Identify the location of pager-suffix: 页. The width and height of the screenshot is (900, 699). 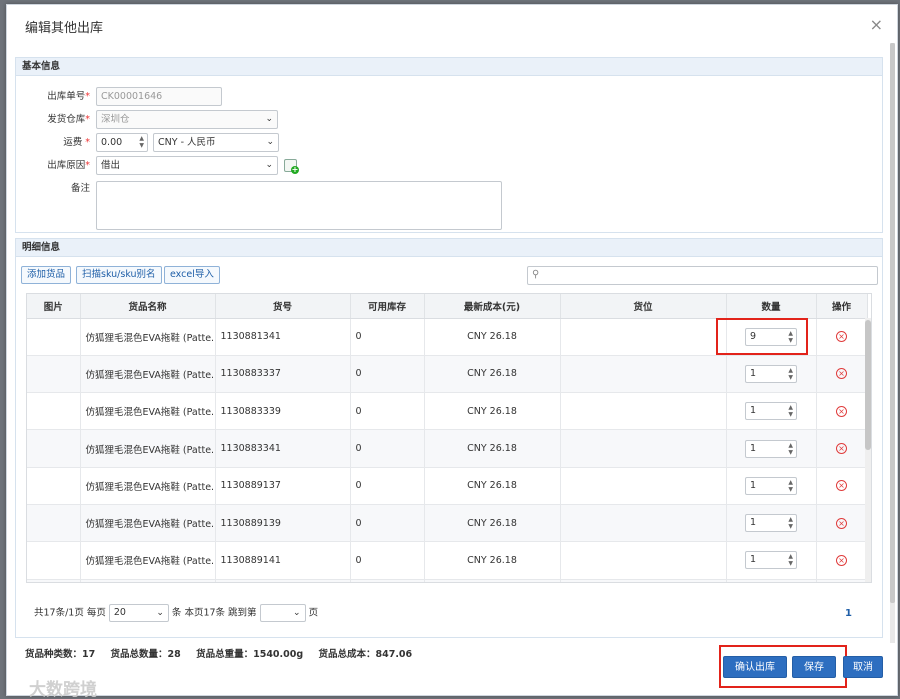
(313, 613).